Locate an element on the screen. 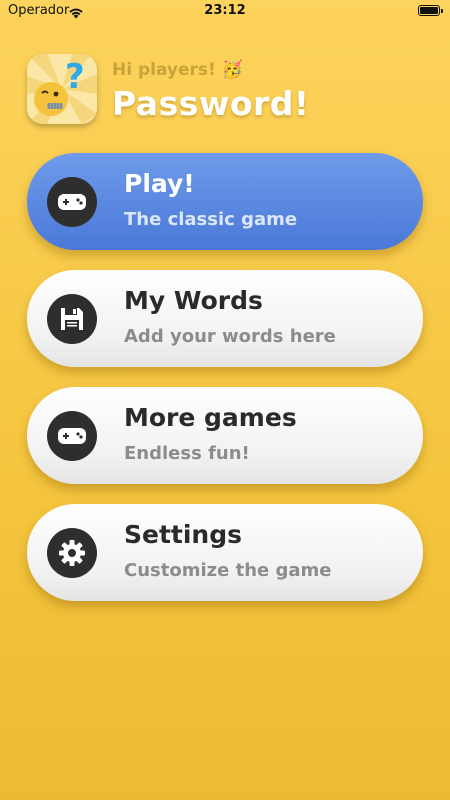 The width and height of the screenshot is (450, 800). my-words-subtitle: Add your words here is located at coordinates (230, 336).